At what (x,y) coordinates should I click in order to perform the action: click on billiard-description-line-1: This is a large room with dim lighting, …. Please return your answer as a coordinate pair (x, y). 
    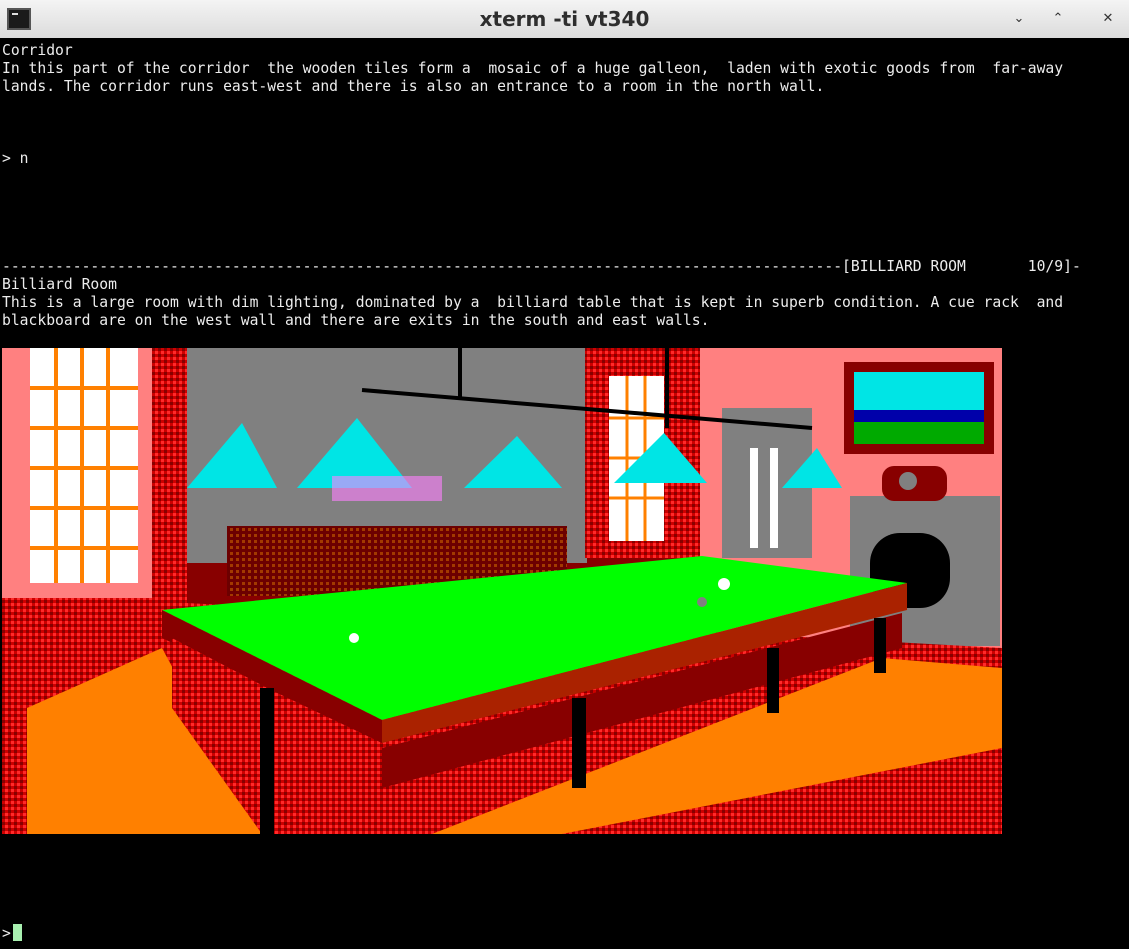
    Looking at the image, I should click on (533, 302).